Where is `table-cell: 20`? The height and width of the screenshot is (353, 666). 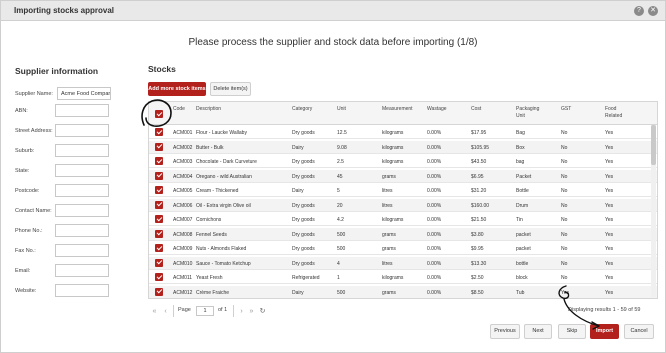 table-cell: 20 is located at coordinates (340, 205).